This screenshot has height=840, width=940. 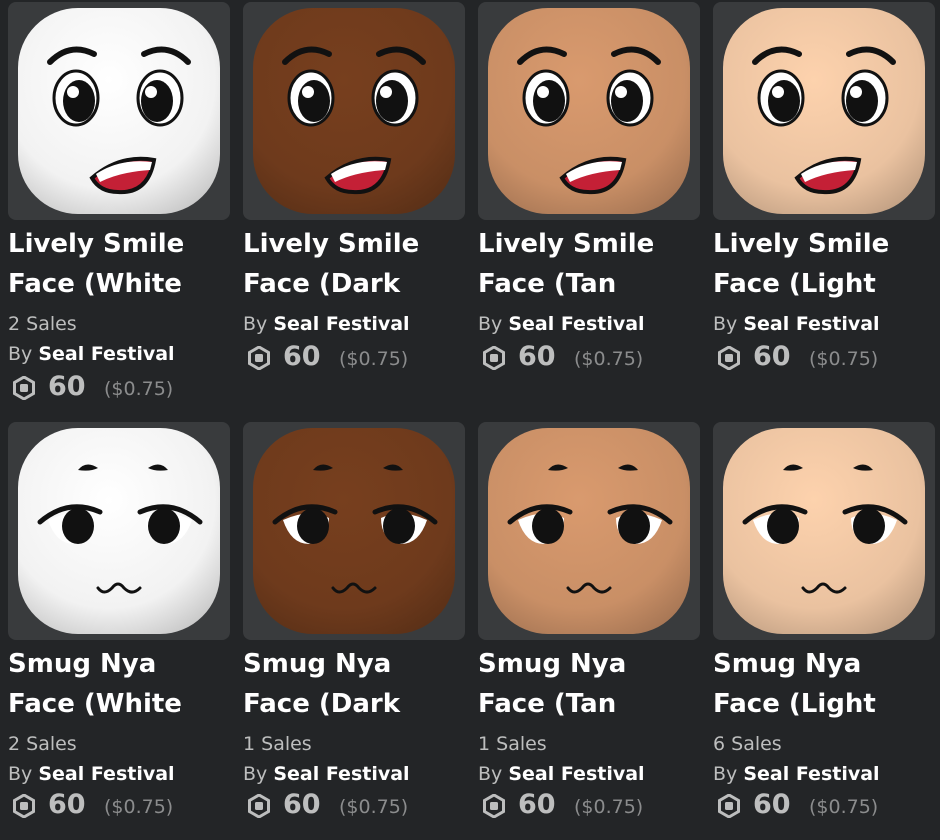 I want to click on item-name: Lively Smile Face (Light, so click(x=824, y=264).